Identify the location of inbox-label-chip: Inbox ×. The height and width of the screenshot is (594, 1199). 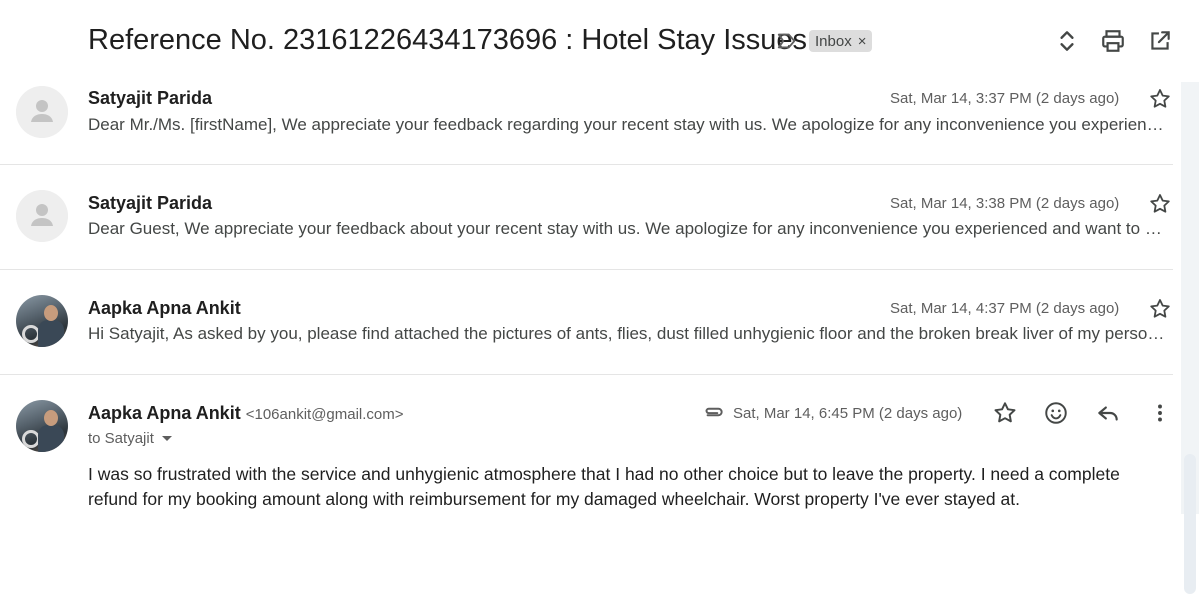
(841, 41).